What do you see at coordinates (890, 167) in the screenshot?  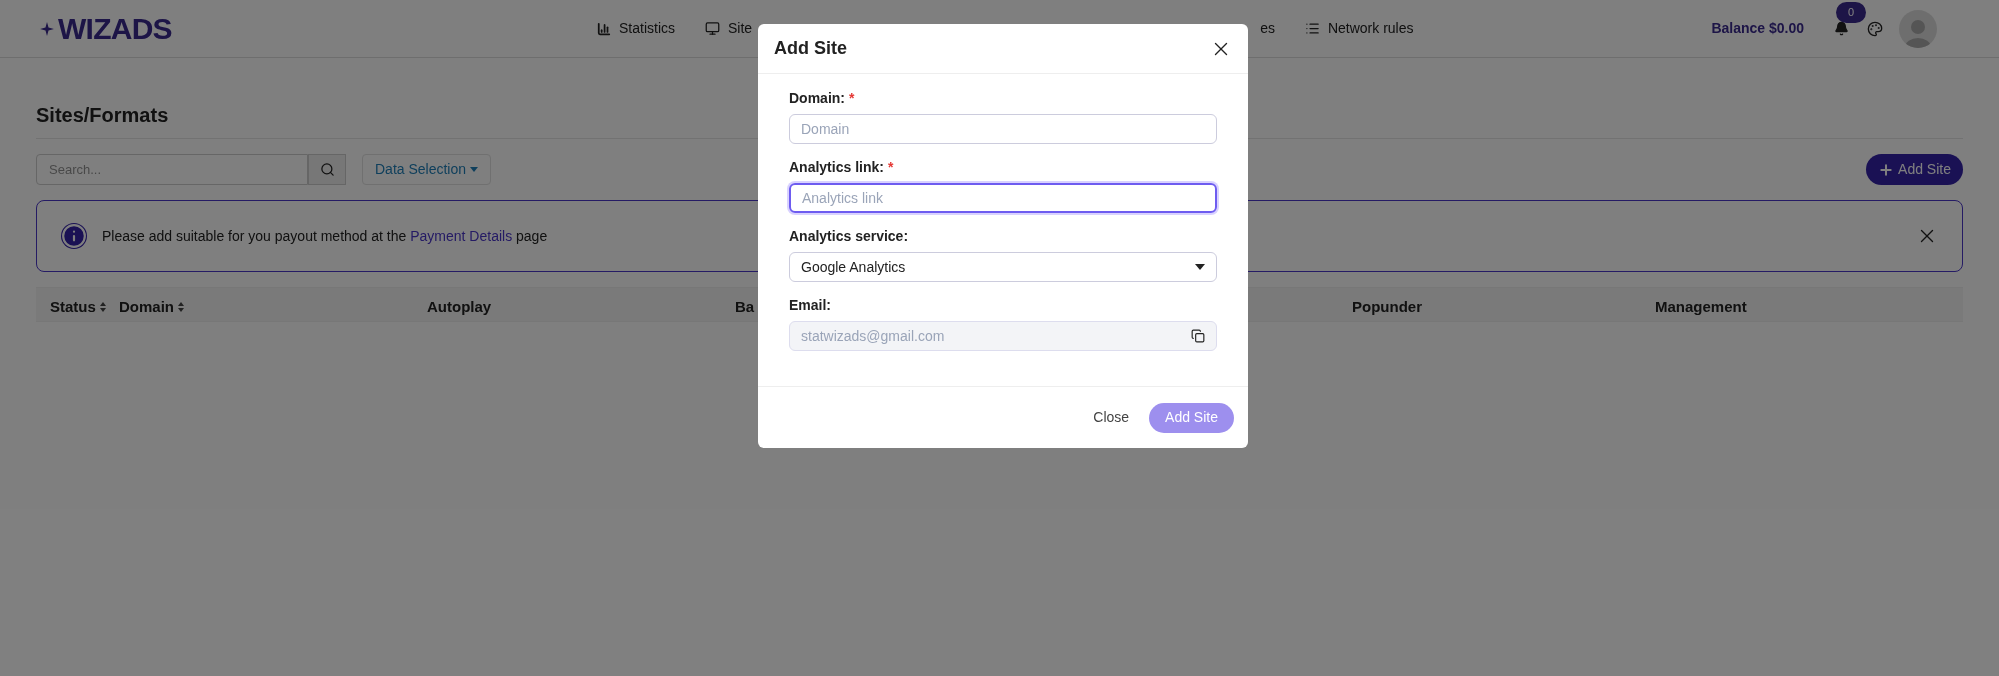 I see `required-mark: *` at bounding box center [890, 167].